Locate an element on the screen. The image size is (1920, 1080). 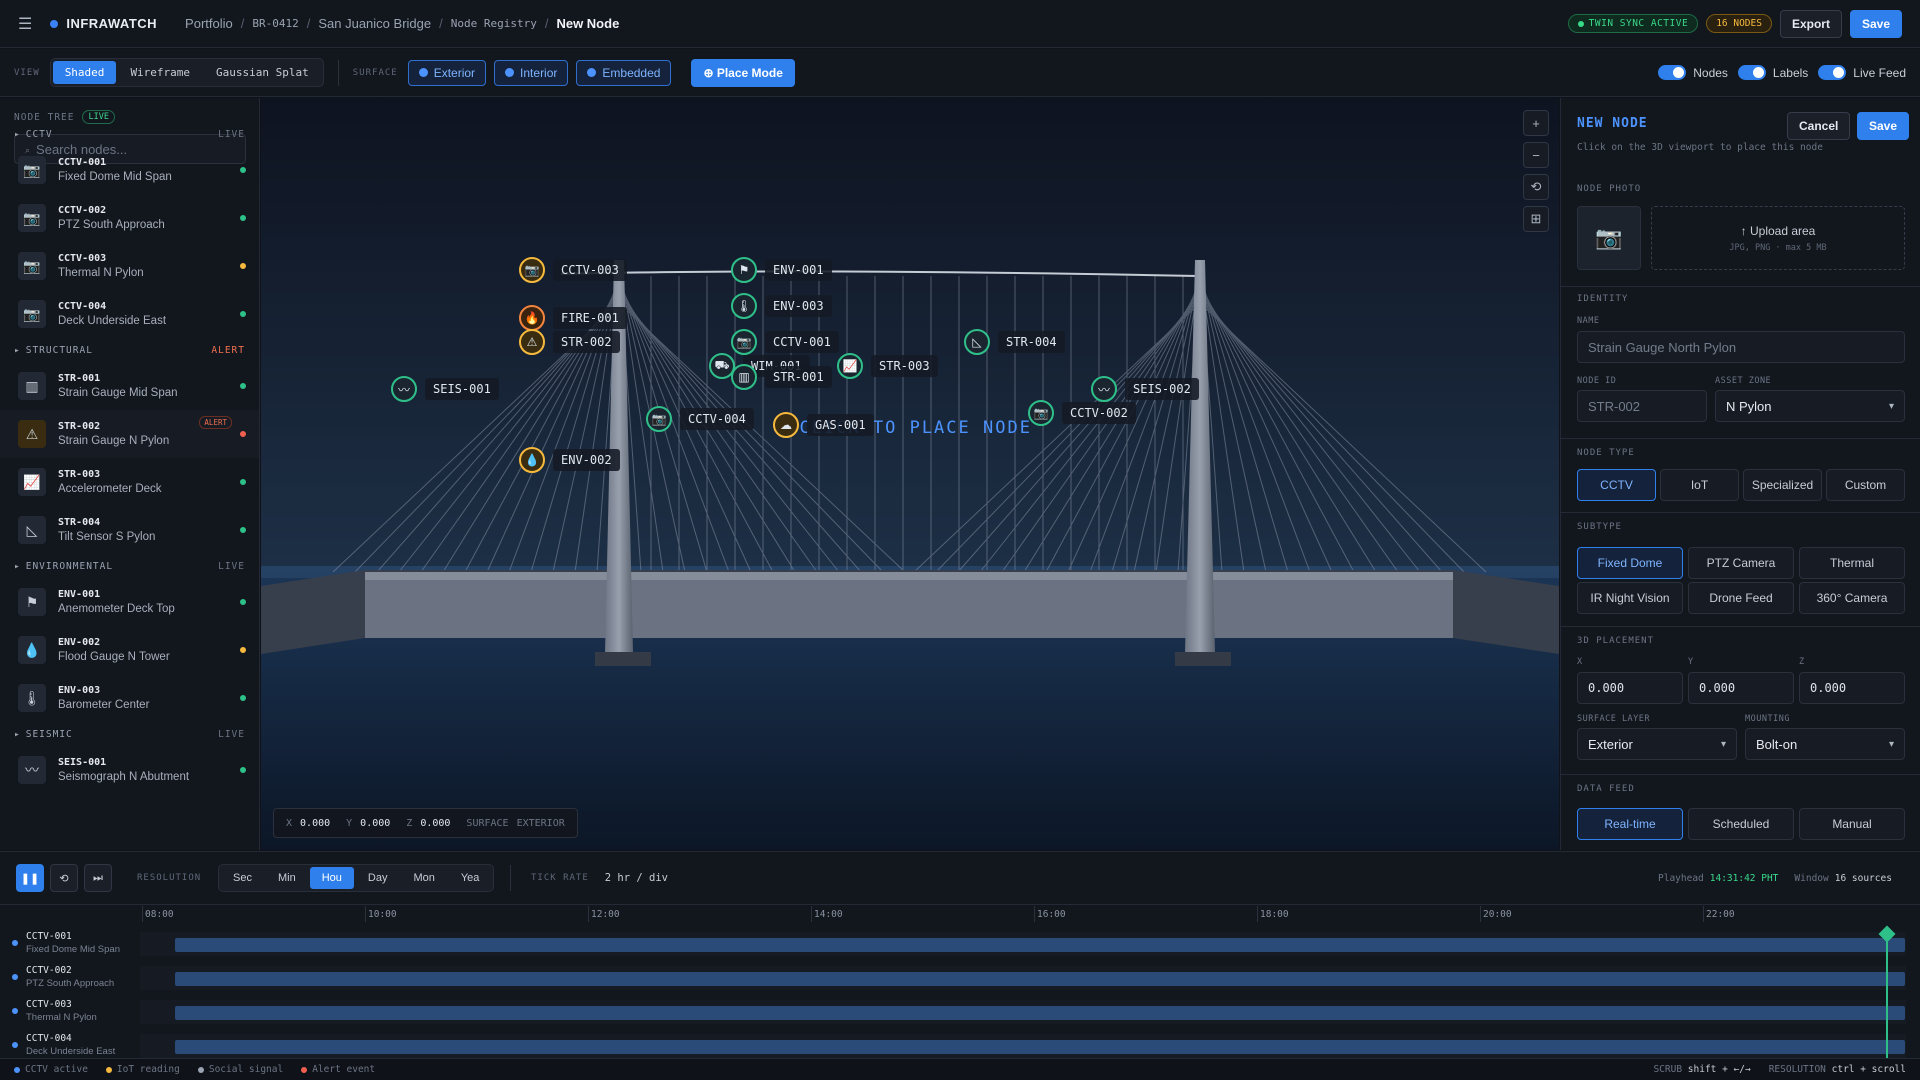
node-marker-cctv-002: 📷 CCTV-002 is located at coordinates (1082, 413).